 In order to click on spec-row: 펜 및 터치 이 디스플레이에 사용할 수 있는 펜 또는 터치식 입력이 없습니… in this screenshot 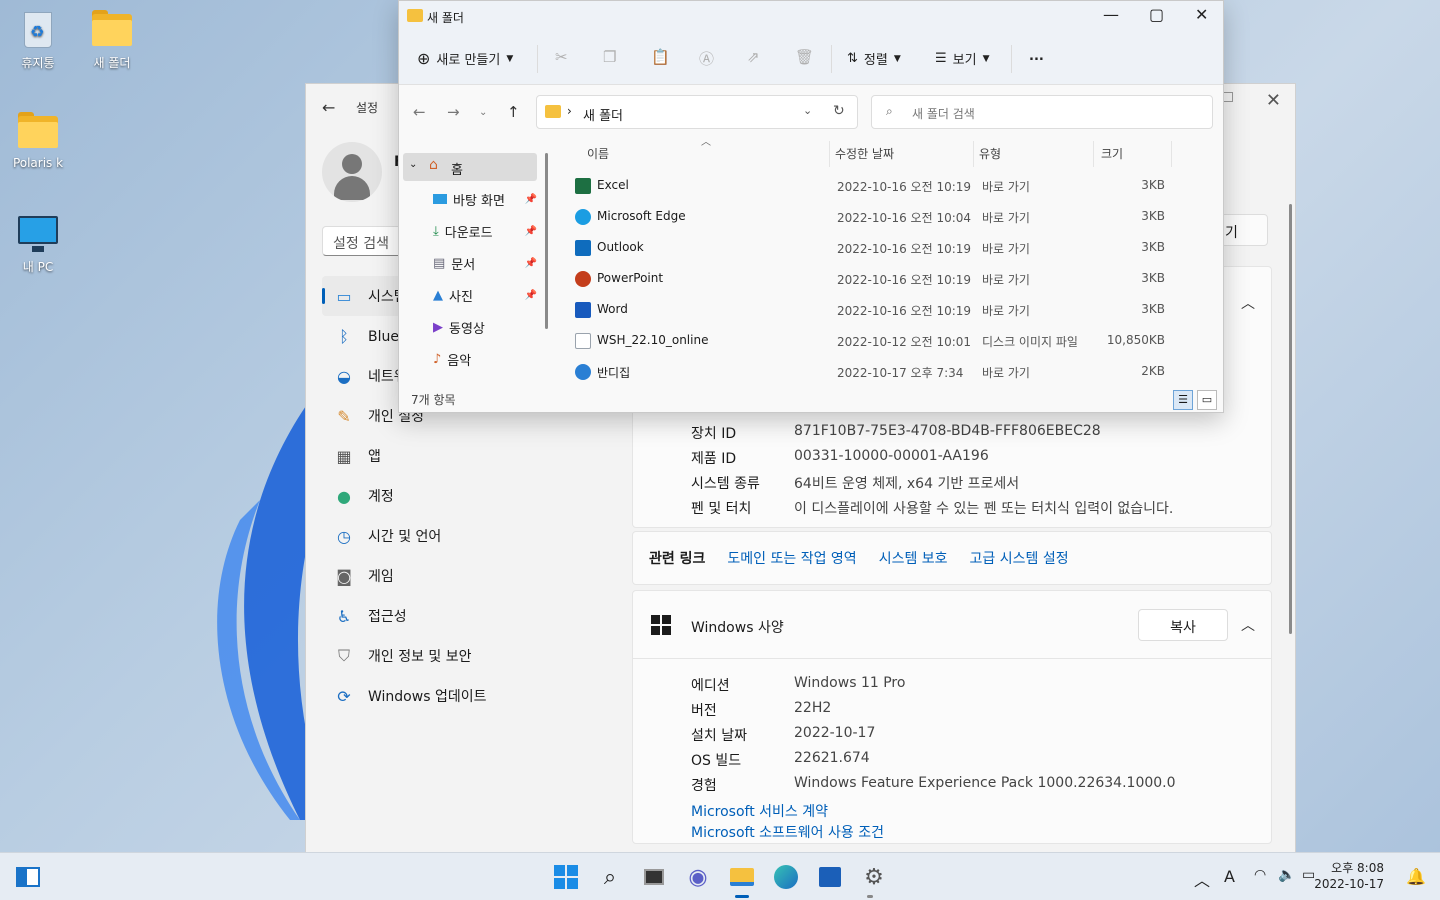, I will do `click(932, 509)`.